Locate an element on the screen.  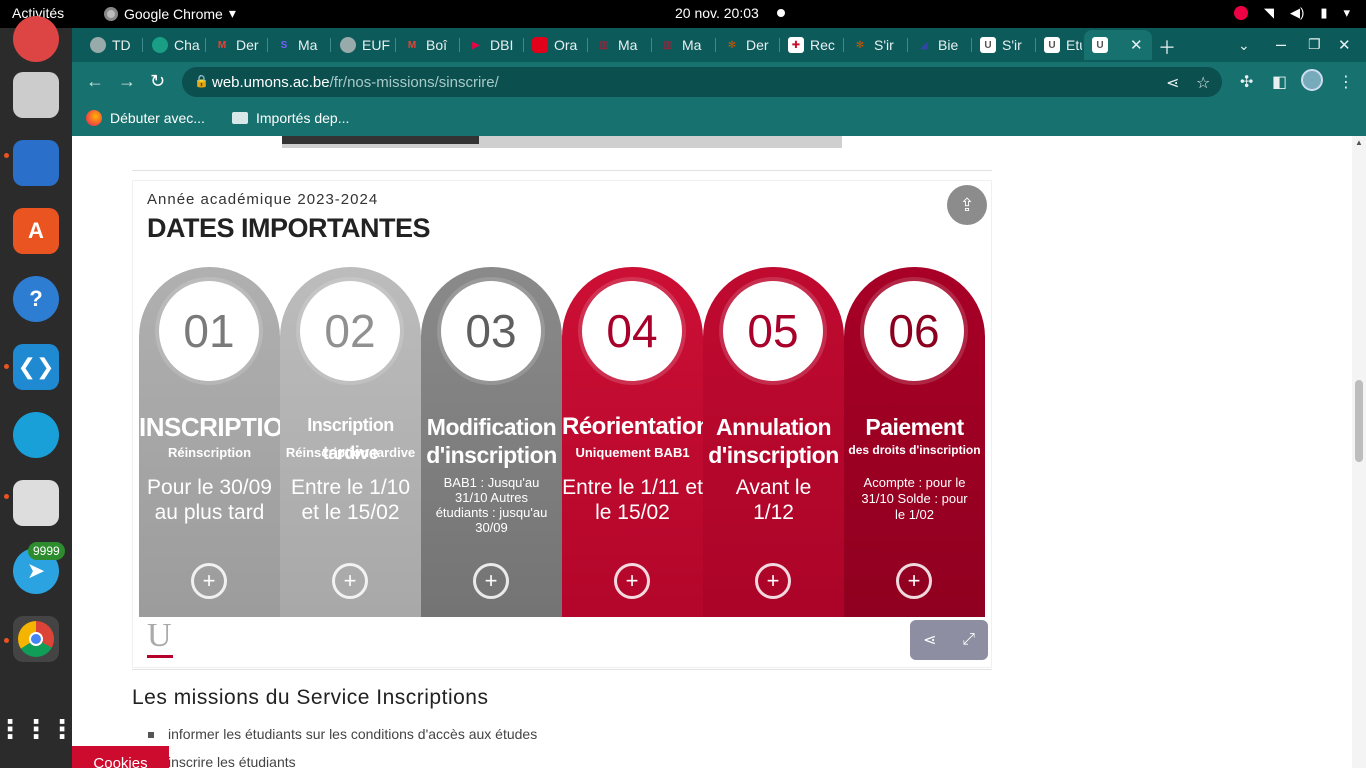
maximize-button: ❐ is located at coordinates (1314, 44).